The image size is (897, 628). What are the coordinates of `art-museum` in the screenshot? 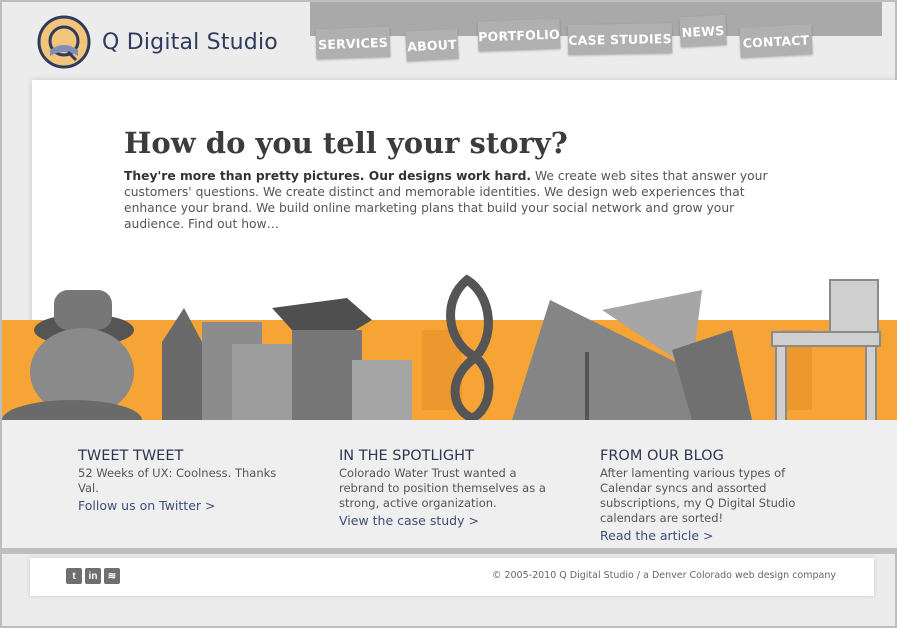 It's located at (632, 355).